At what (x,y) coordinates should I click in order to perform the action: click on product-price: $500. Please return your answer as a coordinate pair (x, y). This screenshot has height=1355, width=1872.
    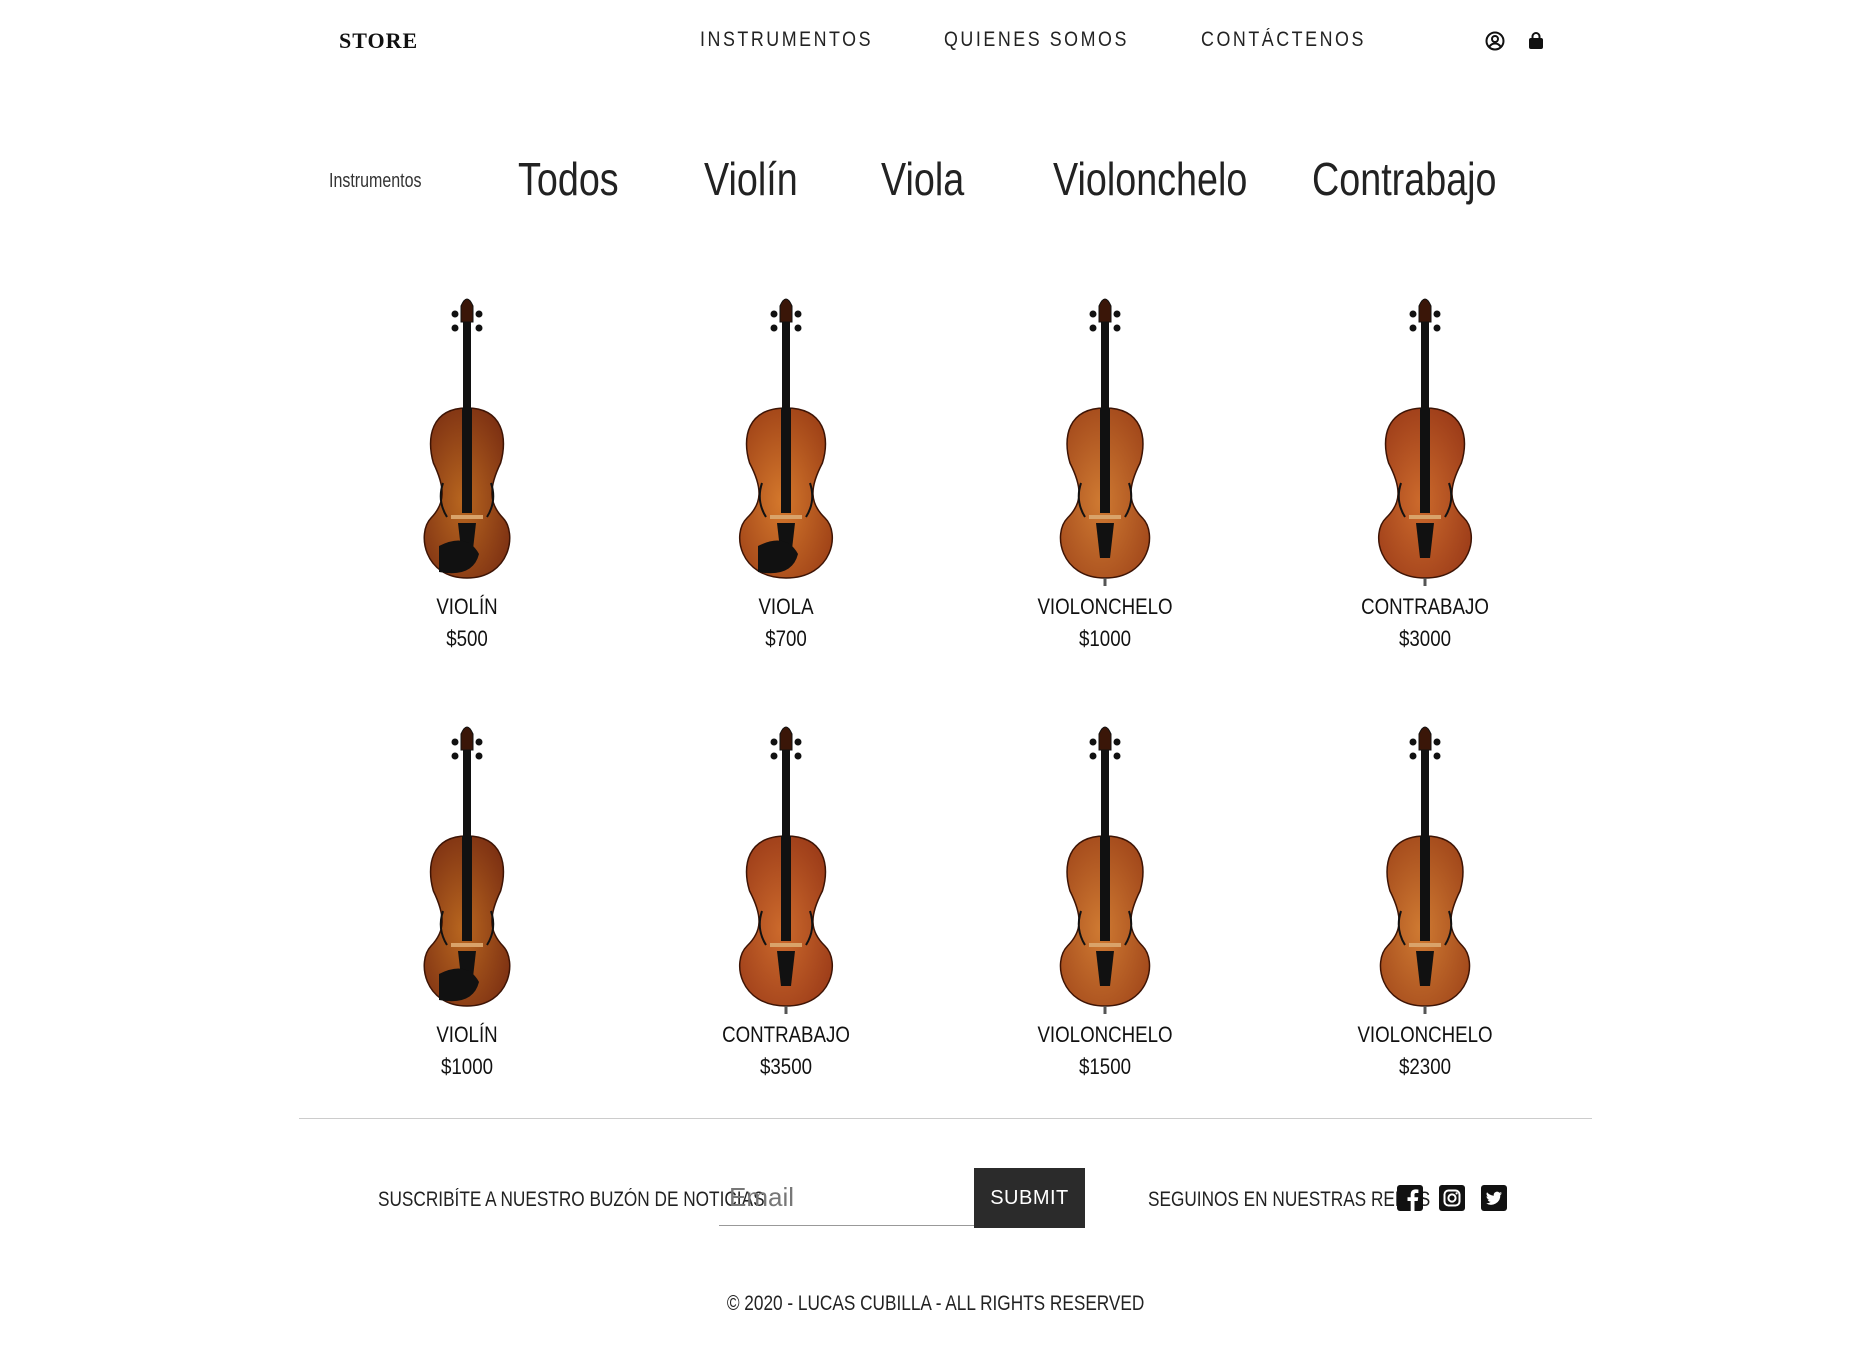
    Looking at the image, I should click on (467, 638).